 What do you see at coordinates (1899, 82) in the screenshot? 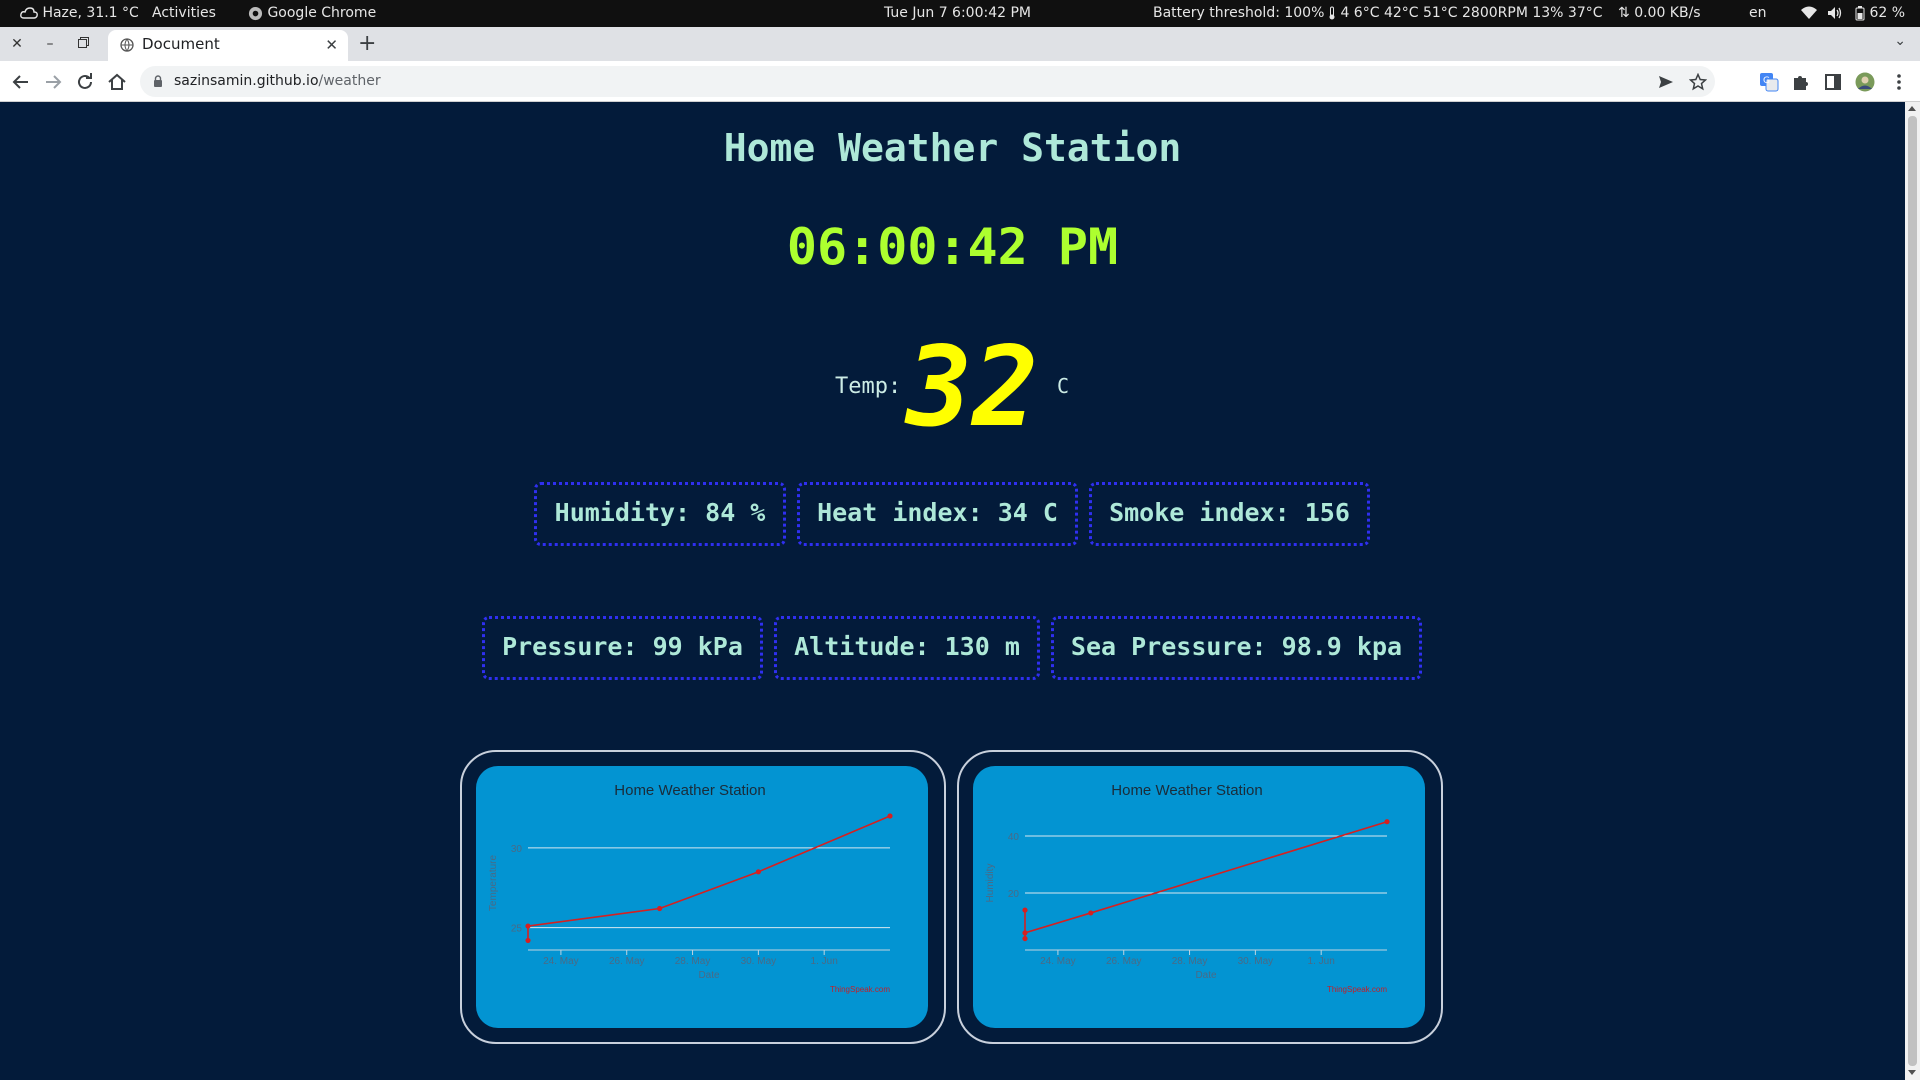
I see `kebab-menu-icon` at bounding box center [1899, 82].